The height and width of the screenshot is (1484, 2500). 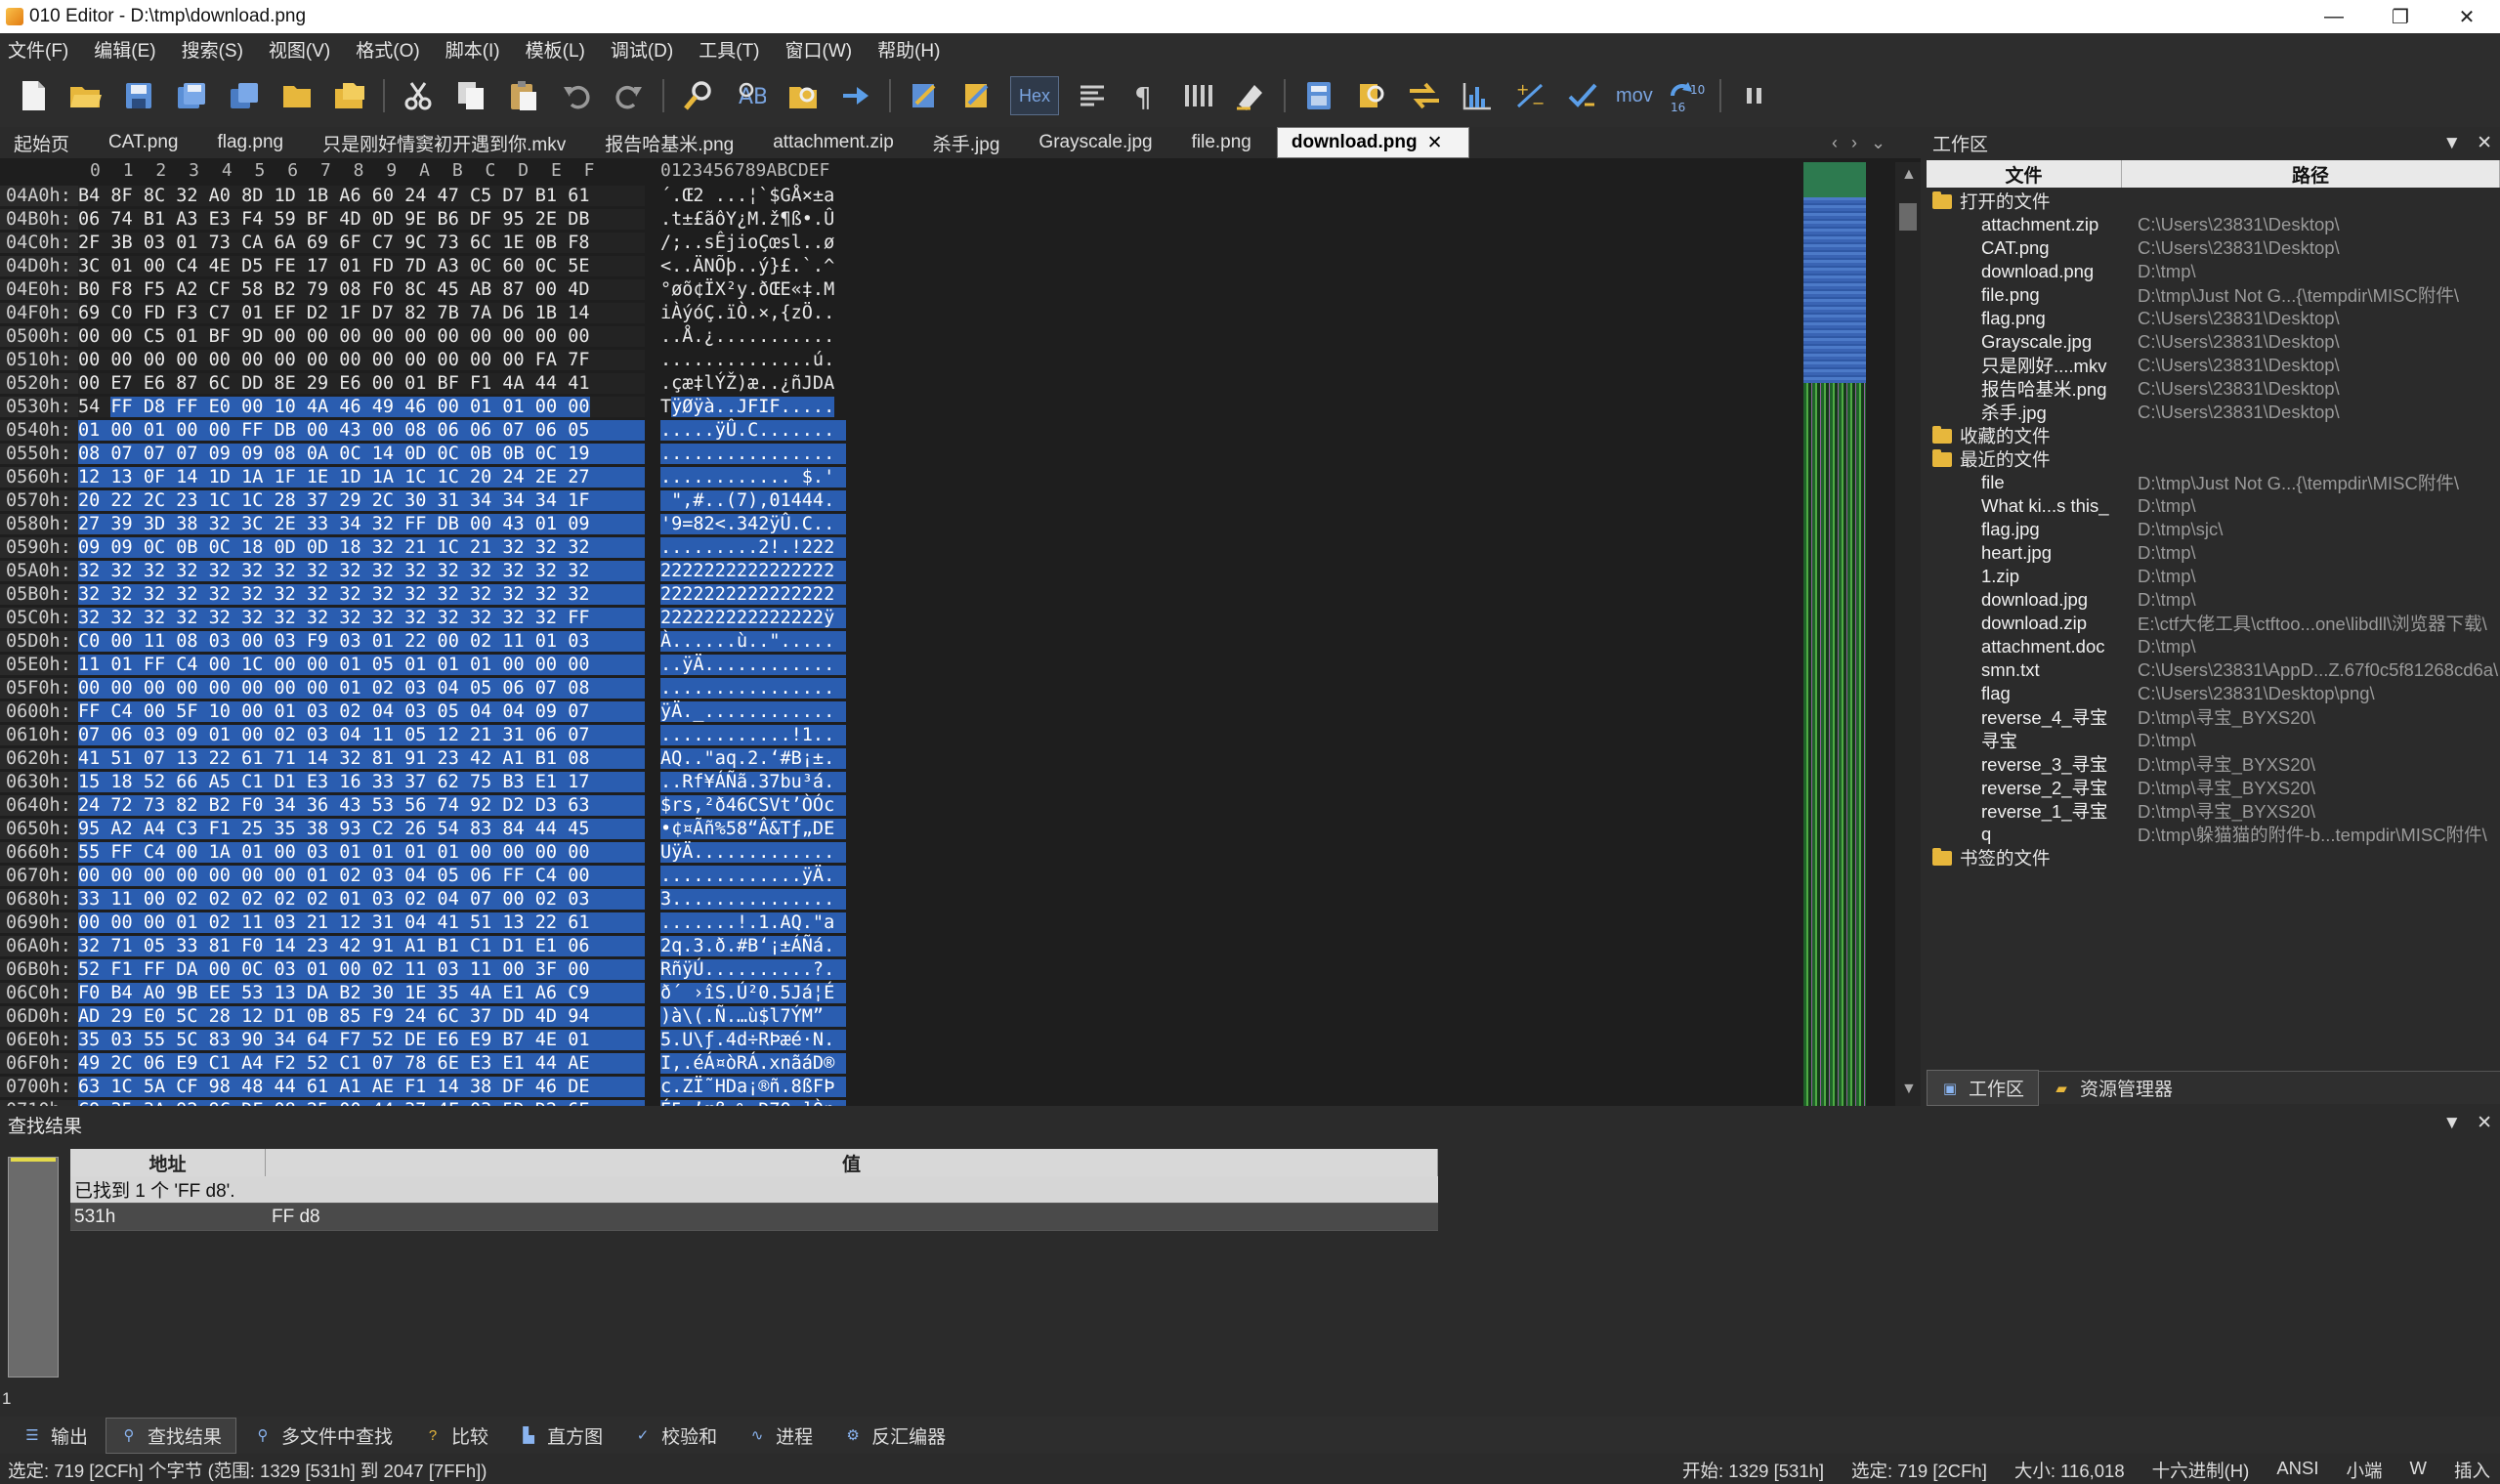 What do you see at coordinates (895, 1436) in the screenshot?
I see `tab-disassembler: ⚙ 反汇编器` at bounding box center [895, 1436].